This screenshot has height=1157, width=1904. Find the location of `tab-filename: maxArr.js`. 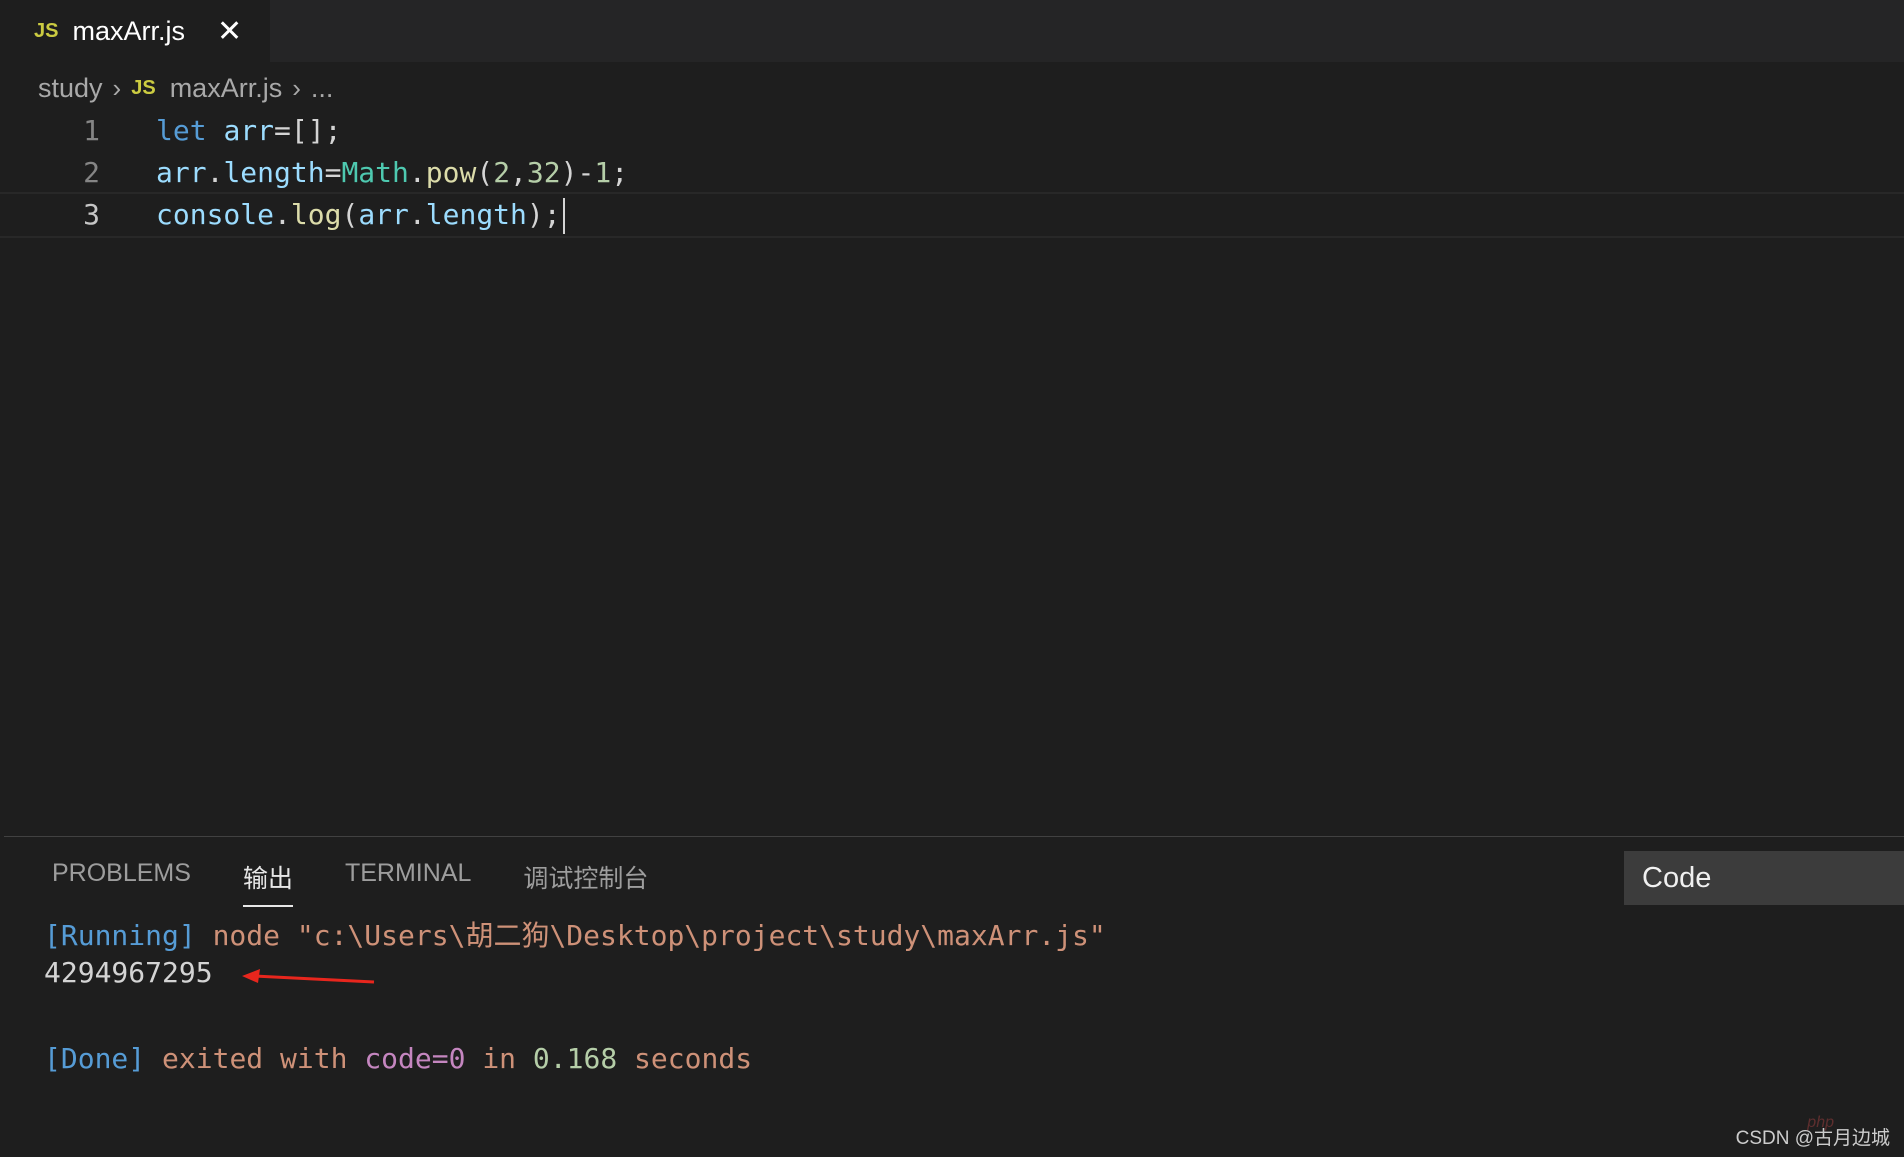

tab-filename: maxArr.js is located at coordinates (128, 30).